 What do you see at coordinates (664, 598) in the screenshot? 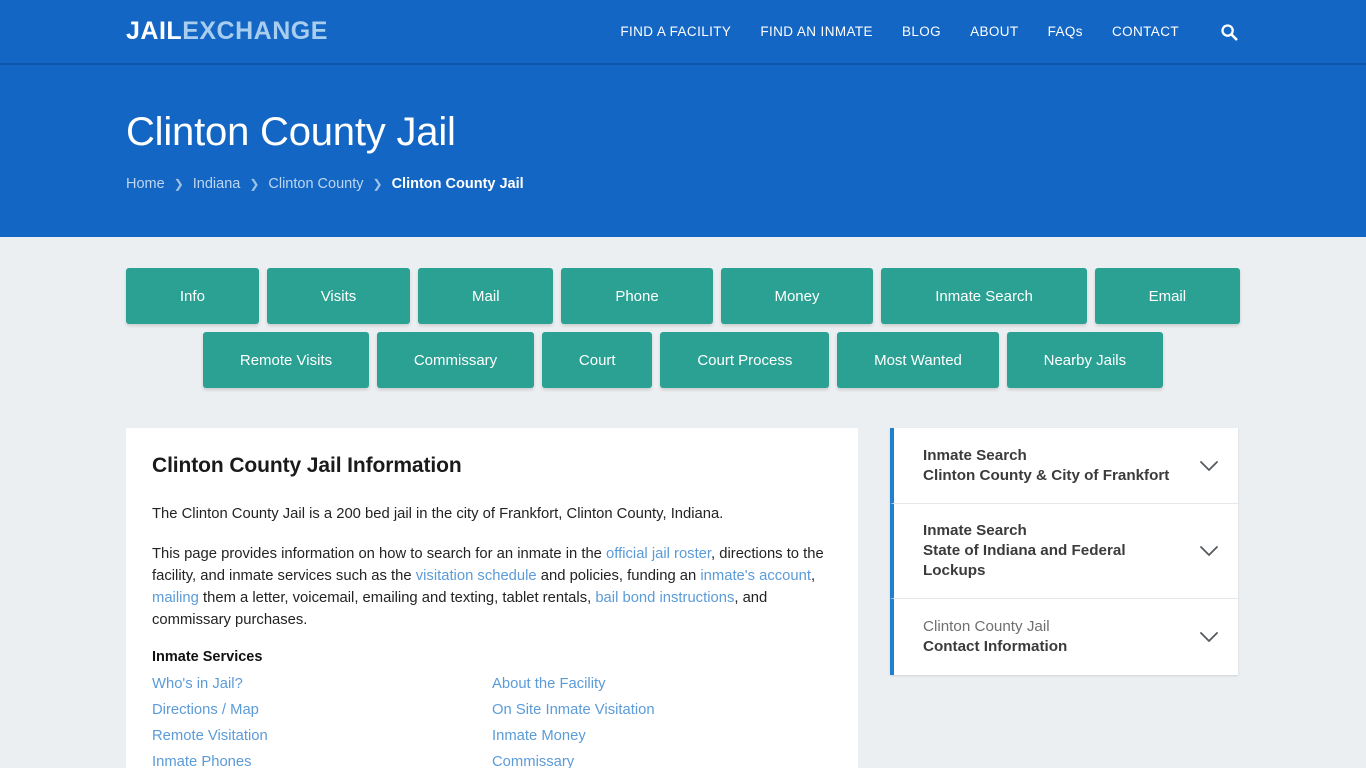
I see `link-bail-bond-instructions: bail bond instructions` at bounding box center [664, 598].